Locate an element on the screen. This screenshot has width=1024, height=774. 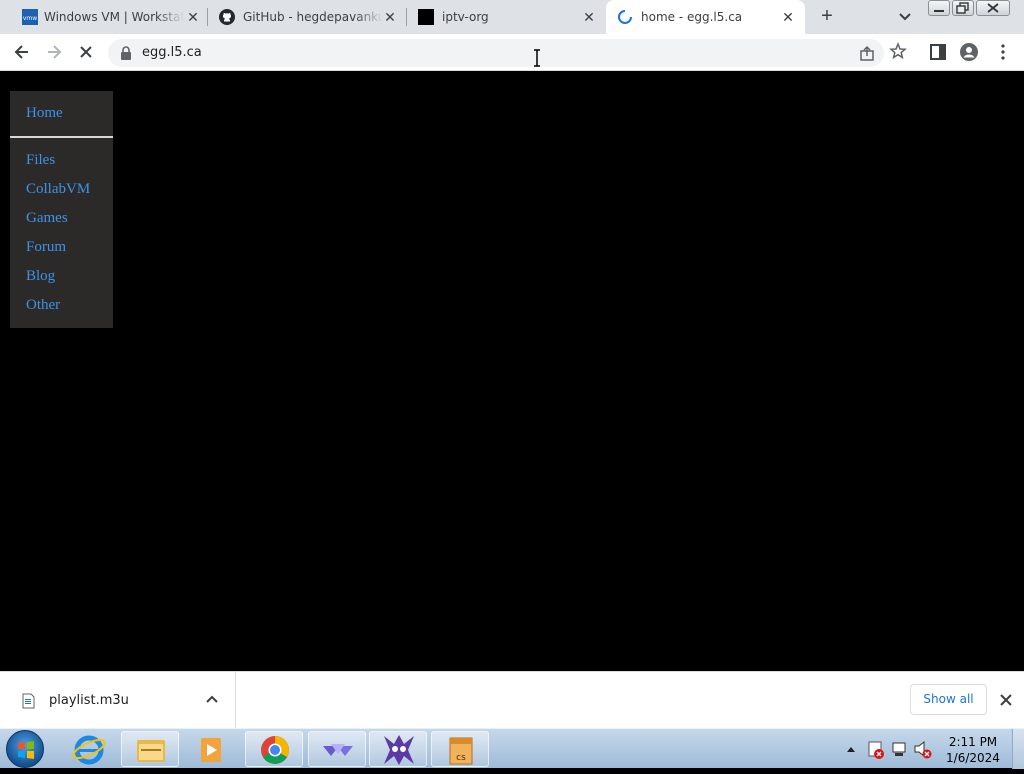
text-cursor-icon is located at coordinates (537, 58).